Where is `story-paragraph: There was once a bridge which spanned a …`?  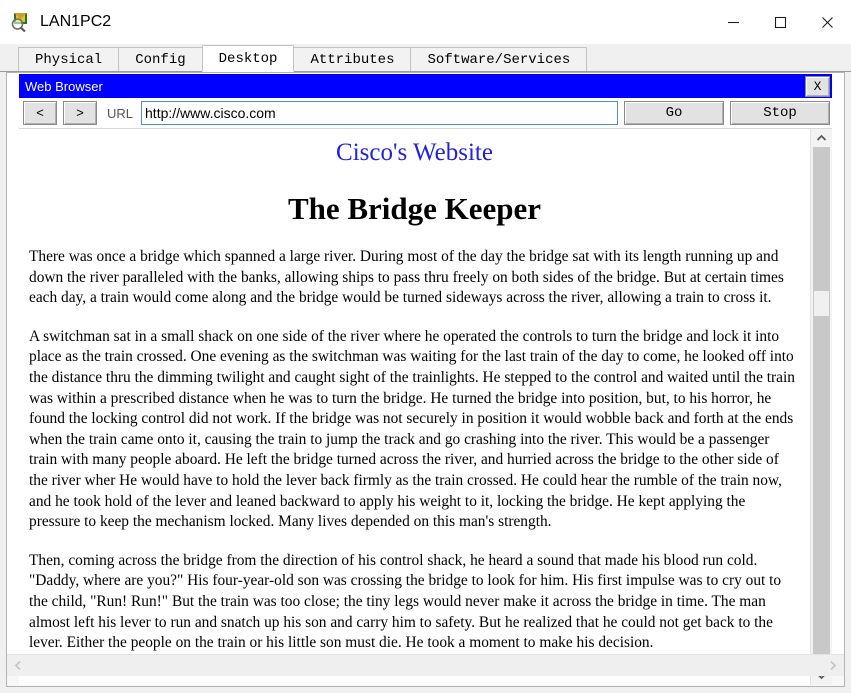 story-paragraph: There was once a bridge which spanned a … is located at coordinates (406, 277).